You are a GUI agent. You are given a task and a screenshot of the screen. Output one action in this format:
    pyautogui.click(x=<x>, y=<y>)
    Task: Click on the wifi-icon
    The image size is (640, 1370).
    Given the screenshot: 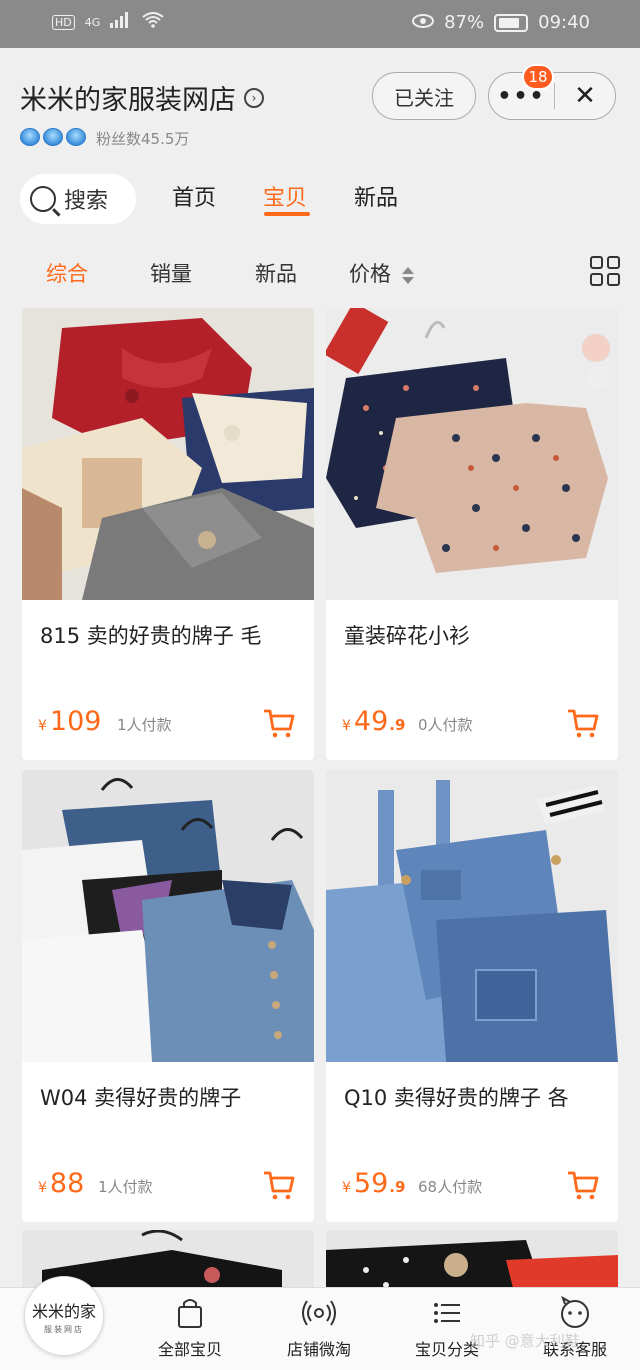 What is the action you would take?
    pyautogui.click(x=153, y=22)
    